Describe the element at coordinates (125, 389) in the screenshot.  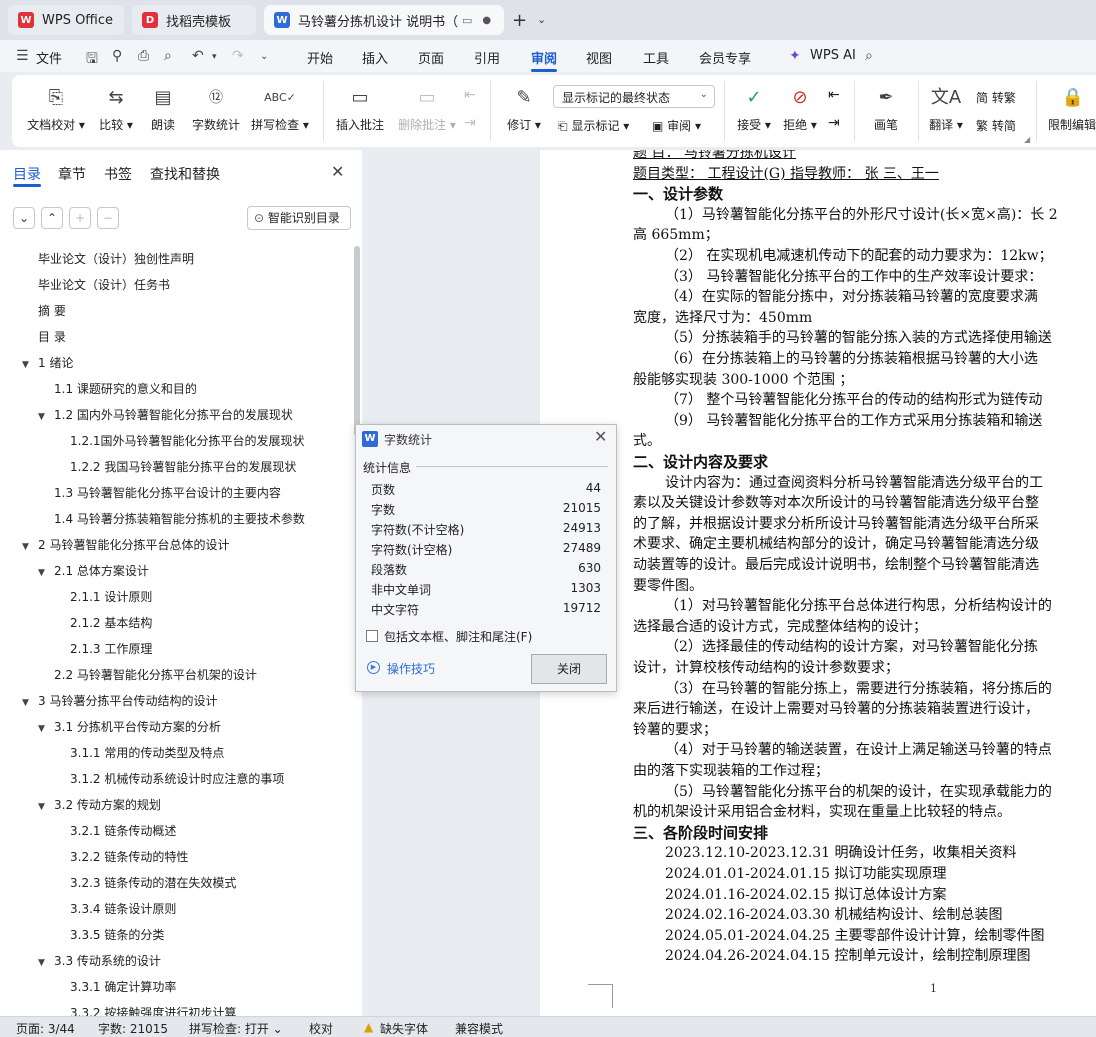
I see `toc-item: 1.1 课题研究的意义和目的` at that location.